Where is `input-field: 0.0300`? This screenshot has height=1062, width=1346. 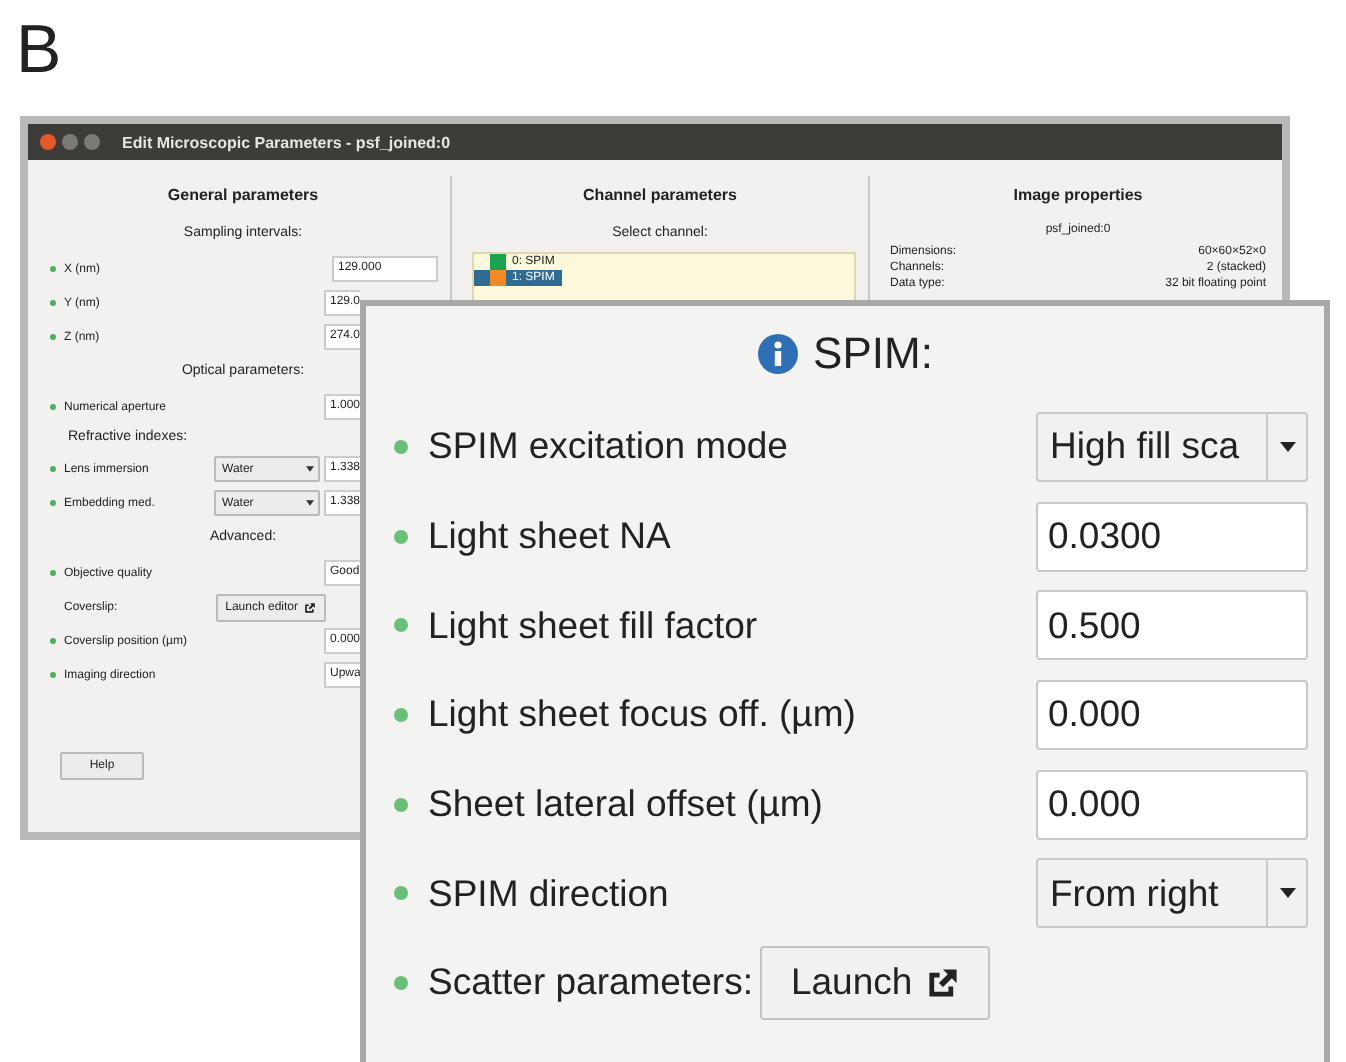
input-field: 0.0300 is located at coordinates (1172, 536).